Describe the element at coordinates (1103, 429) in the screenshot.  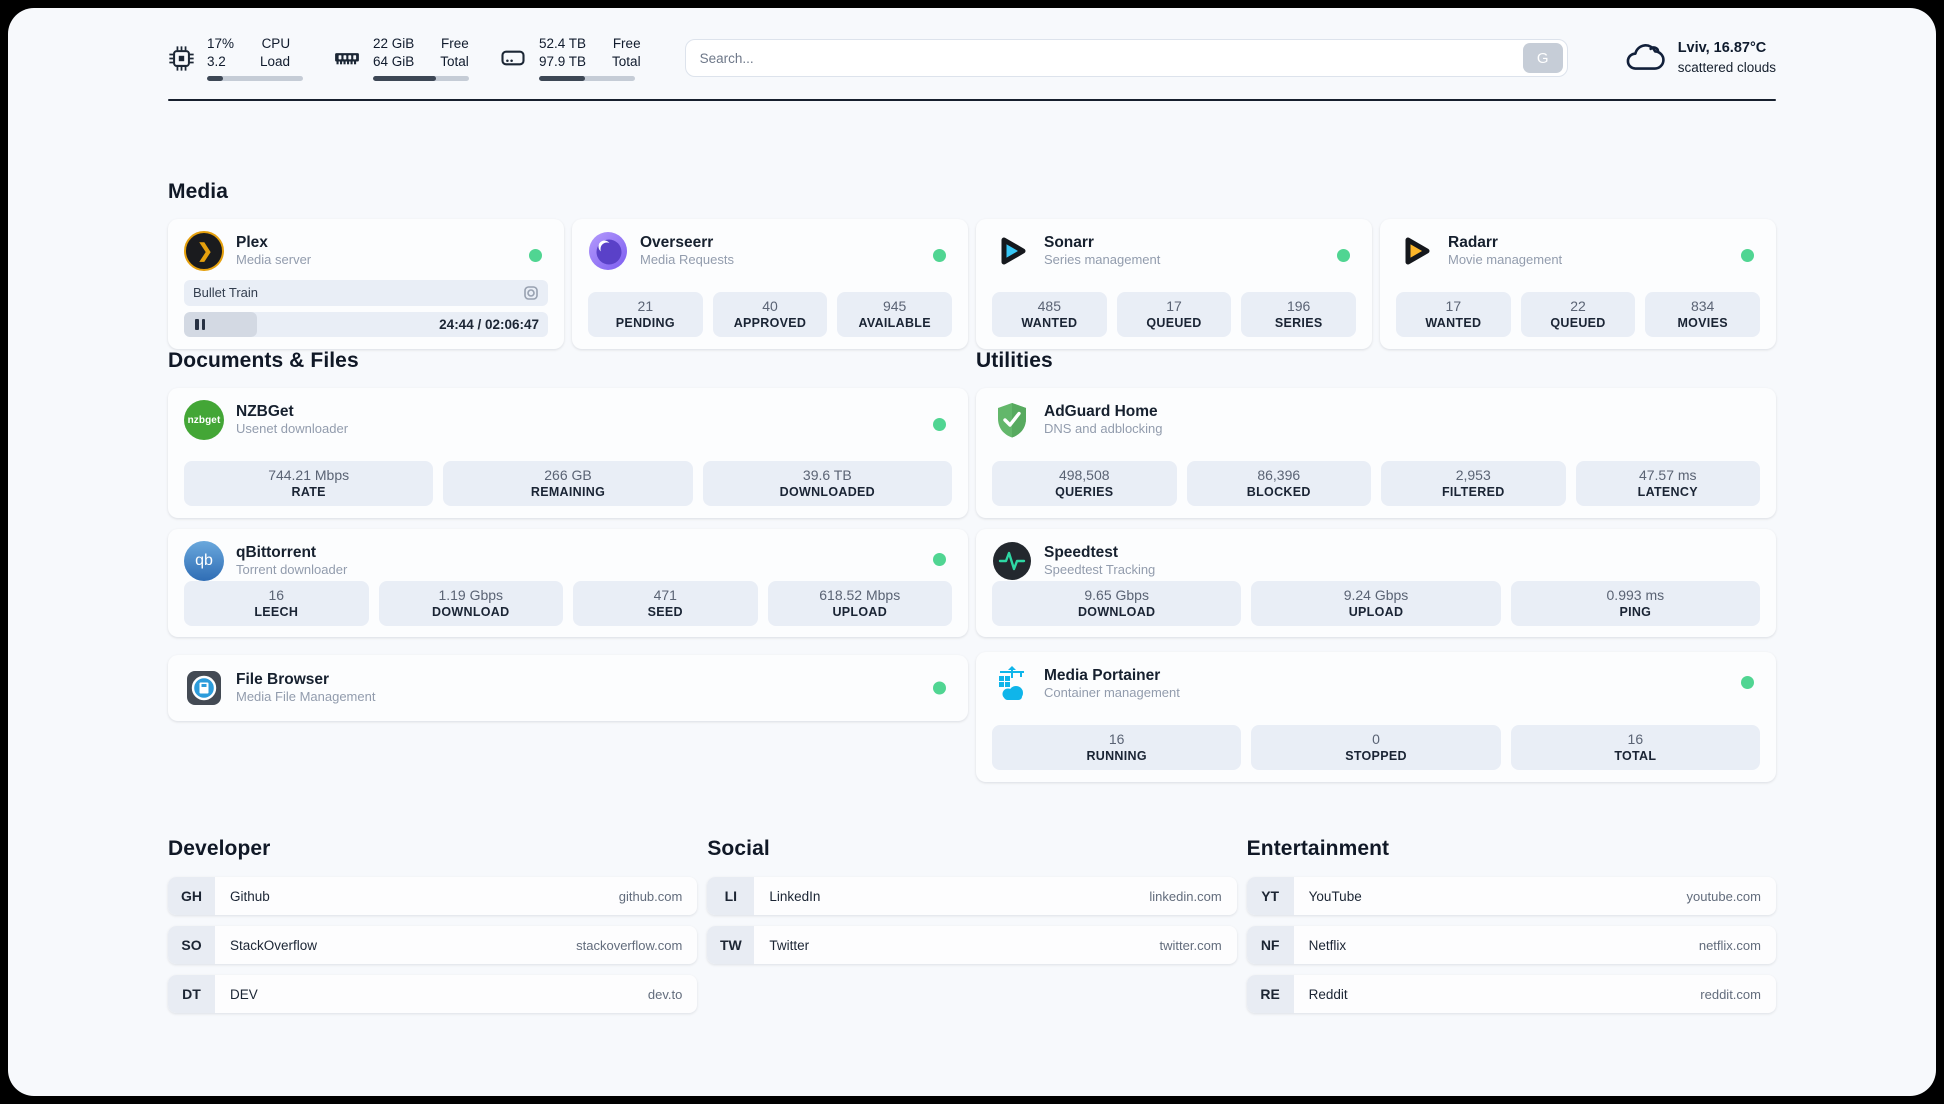
I see `app-subtitle: DNS and adblocking` at that location.